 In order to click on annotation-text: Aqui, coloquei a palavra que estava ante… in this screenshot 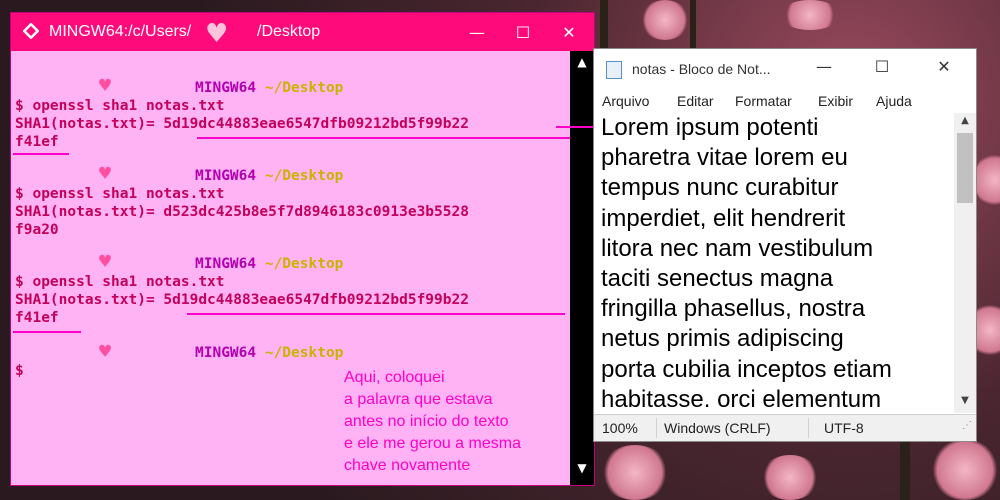, I will do `click(432, 421)`.